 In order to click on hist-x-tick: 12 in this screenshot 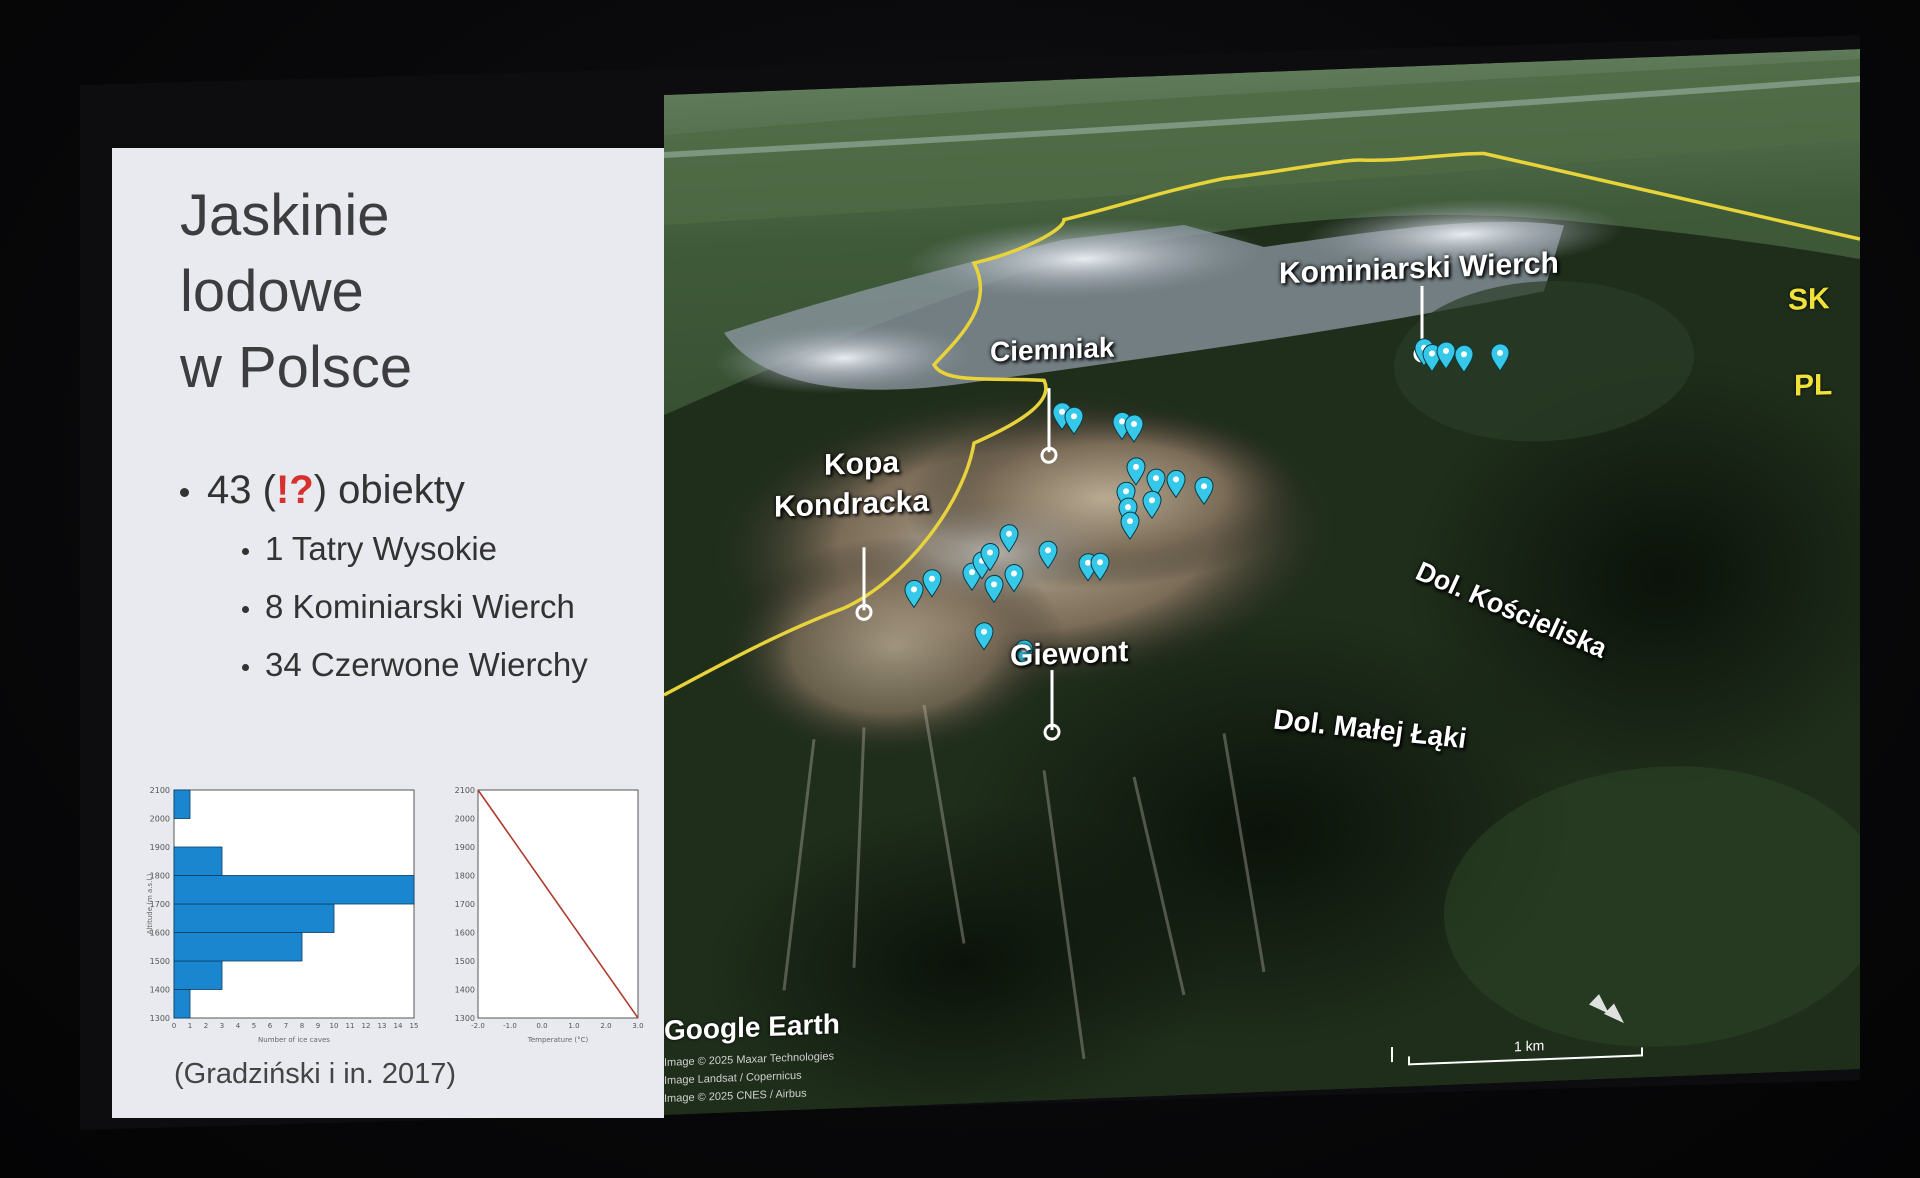, I will do `click(366, 1026)`.